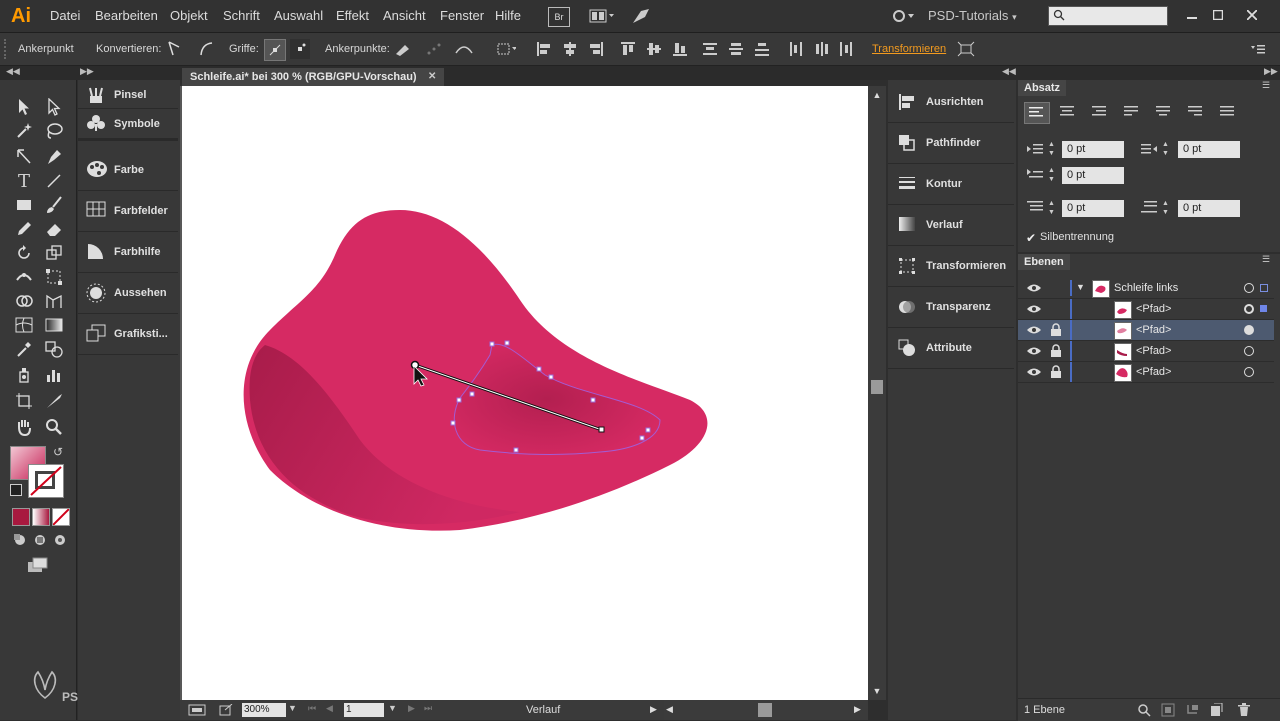 The width and height of the screenshot is (1280, 721). I want to click on justify-left-button, so click(1132, 112).